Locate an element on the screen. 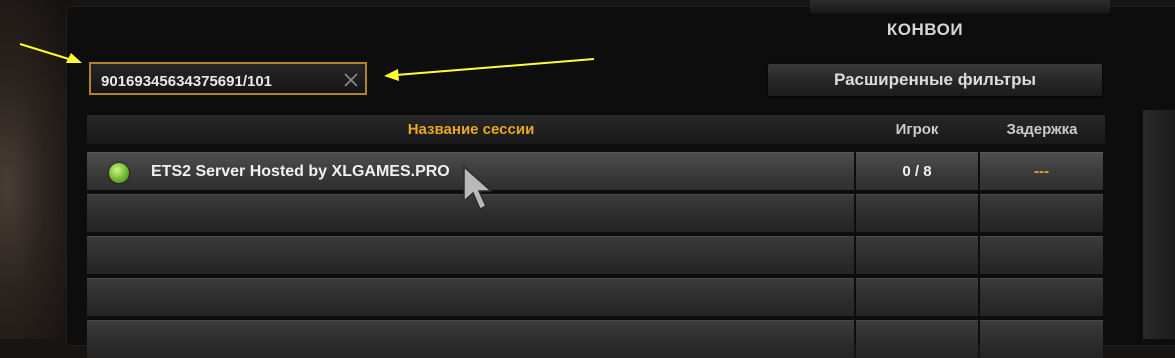 Image resolution: width=1175 pixels, height=358 pixels. delay-value: --- is located at coordinates (1041, 171).